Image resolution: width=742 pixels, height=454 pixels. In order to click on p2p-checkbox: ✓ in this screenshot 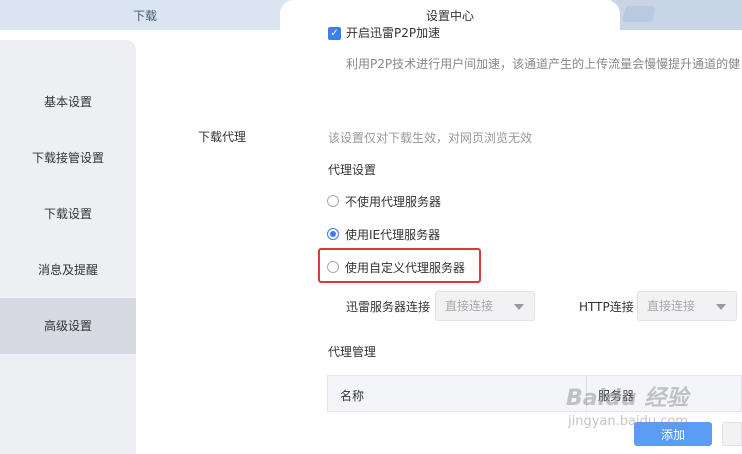, I will do `click(334, 33)`.